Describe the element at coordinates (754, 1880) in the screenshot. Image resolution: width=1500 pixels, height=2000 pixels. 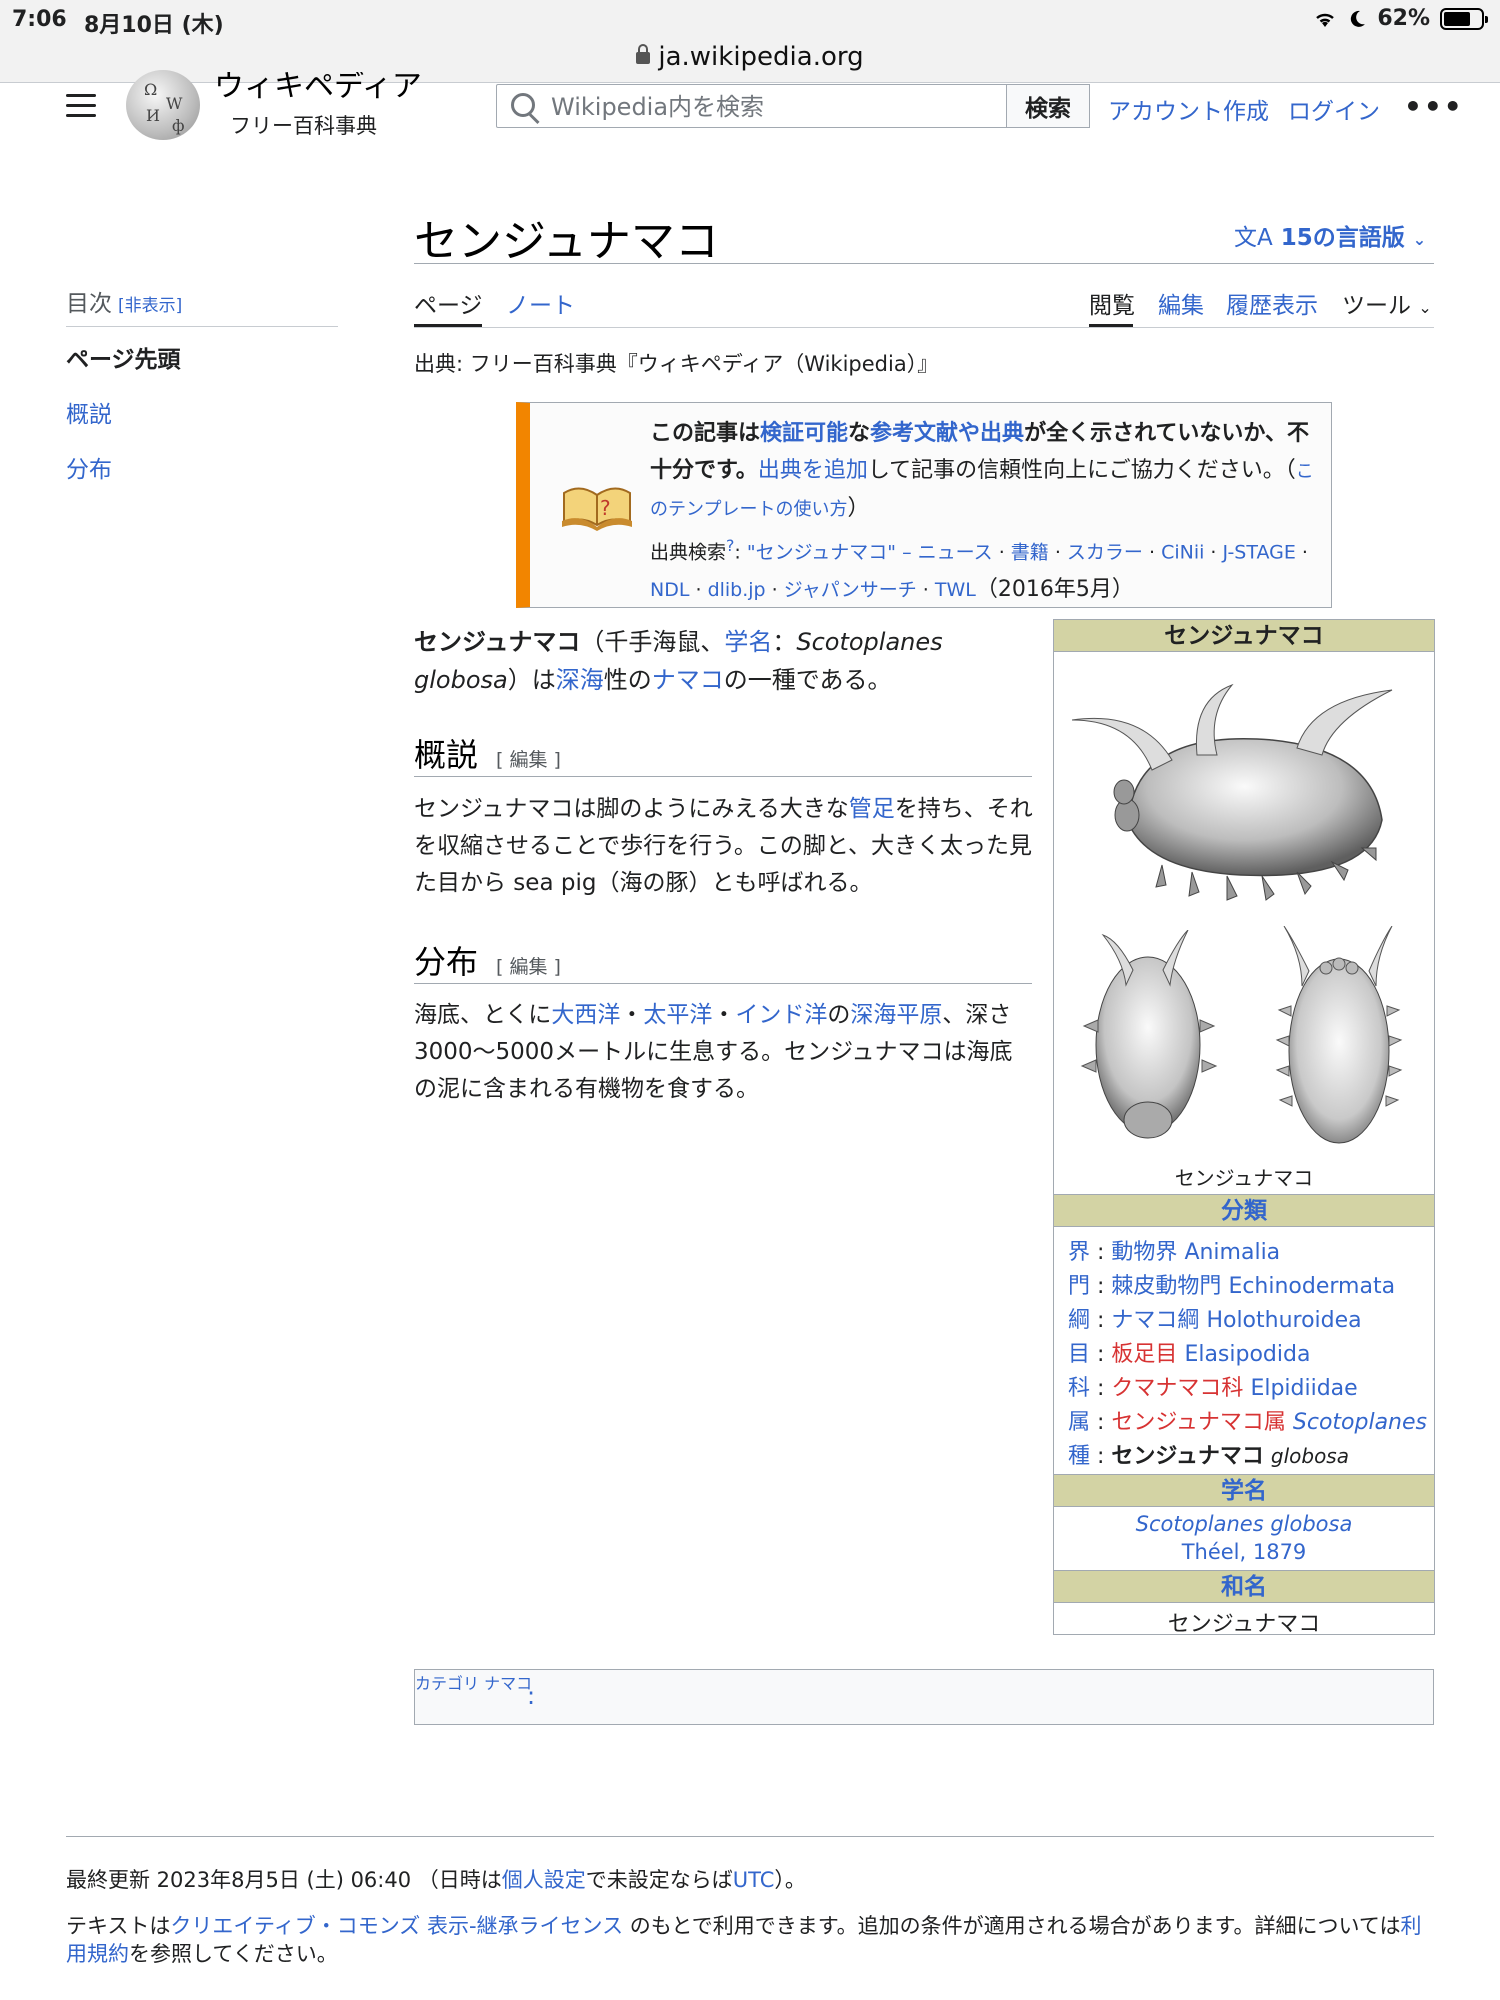
I see `utc-link: UTC` at that location.